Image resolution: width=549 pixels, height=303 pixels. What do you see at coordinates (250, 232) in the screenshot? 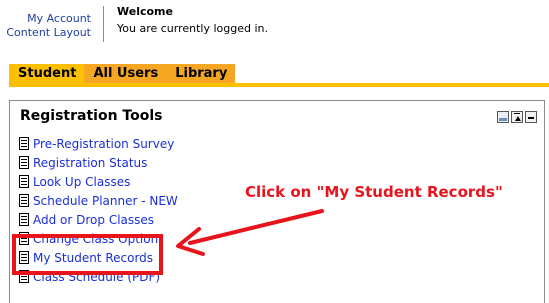
I see `arrow-icon` at bounding box center [250, 232].